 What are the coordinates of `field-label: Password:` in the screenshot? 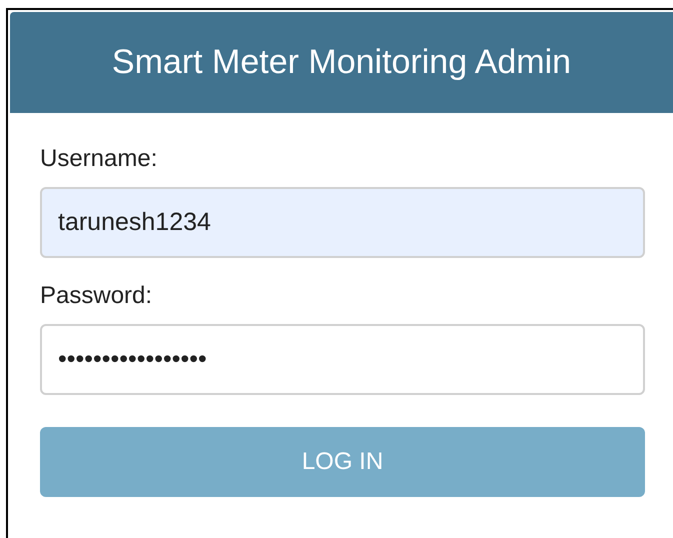 It's located at (97, 296).